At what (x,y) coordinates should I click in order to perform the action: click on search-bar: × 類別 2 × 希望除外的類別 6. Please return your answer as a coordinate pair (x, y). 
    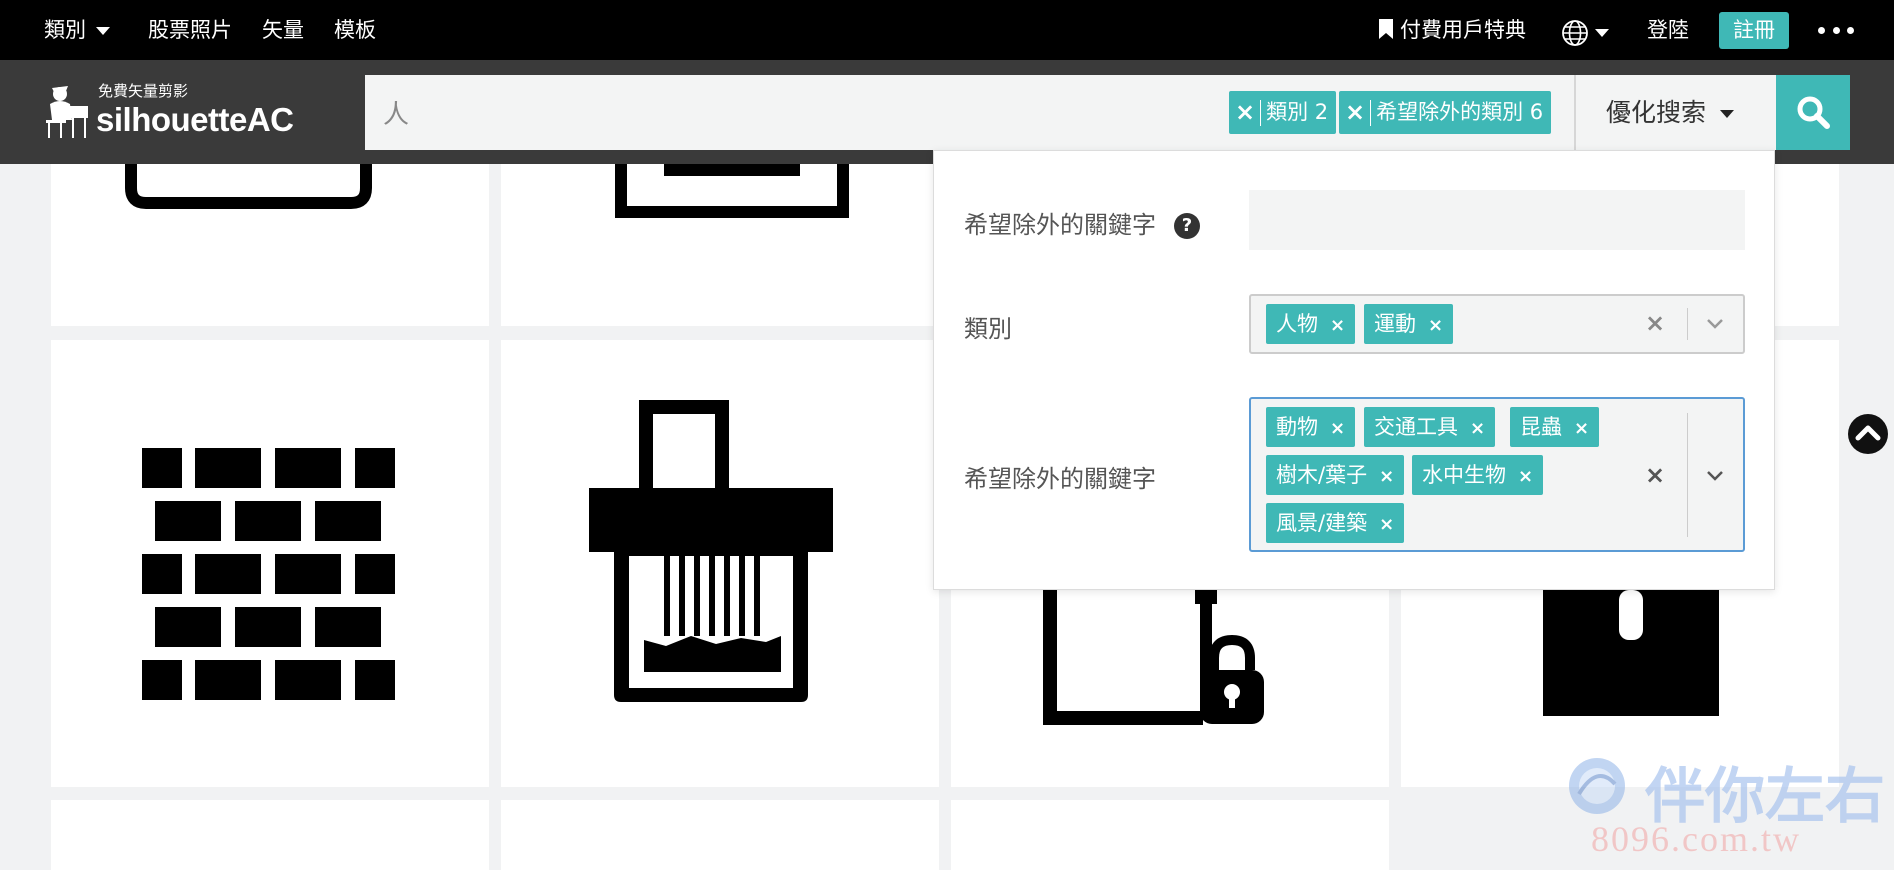
    Looking at the image, I should click on (969, 112).